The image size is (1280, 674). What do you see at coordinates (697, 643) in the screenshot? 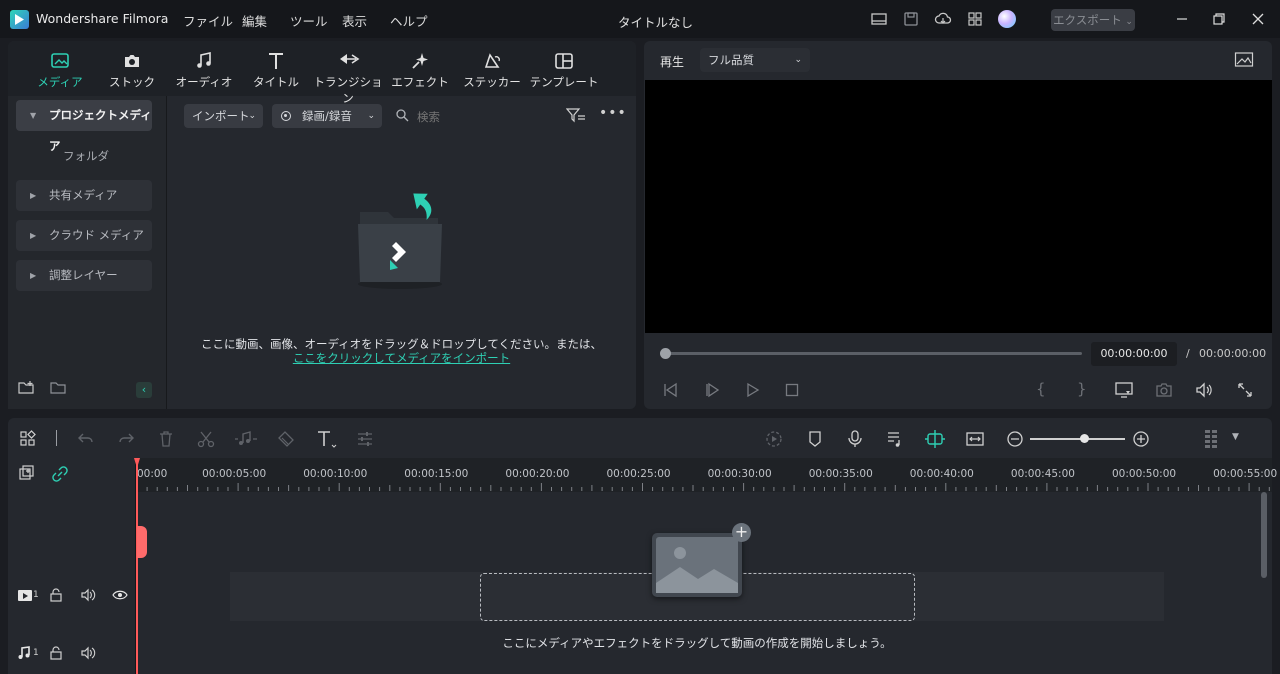
I see `timeline-drop-text: ここにメディアやエフェクトをドラッグして動画の作成を開始しましょう。` at bounding box center [697, 643].